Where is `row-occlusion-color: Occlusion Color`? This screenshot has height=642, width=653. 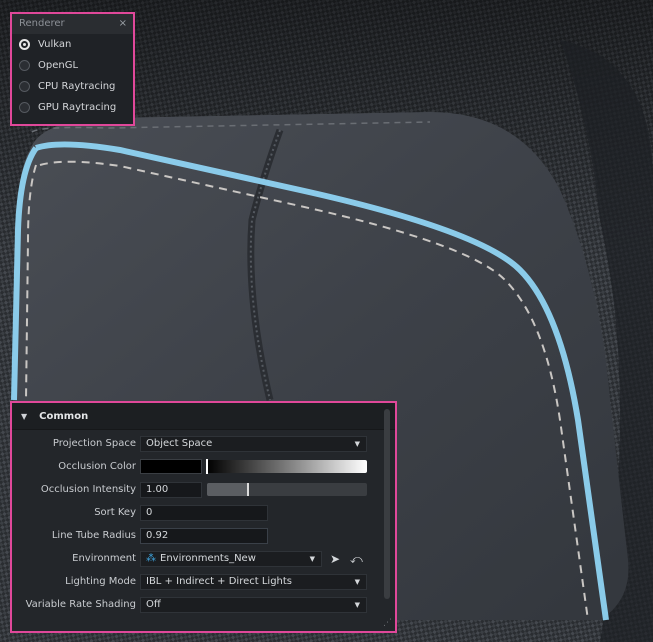
row-occlusion-color: Occlusion Color is located at coordinates (198, 467).